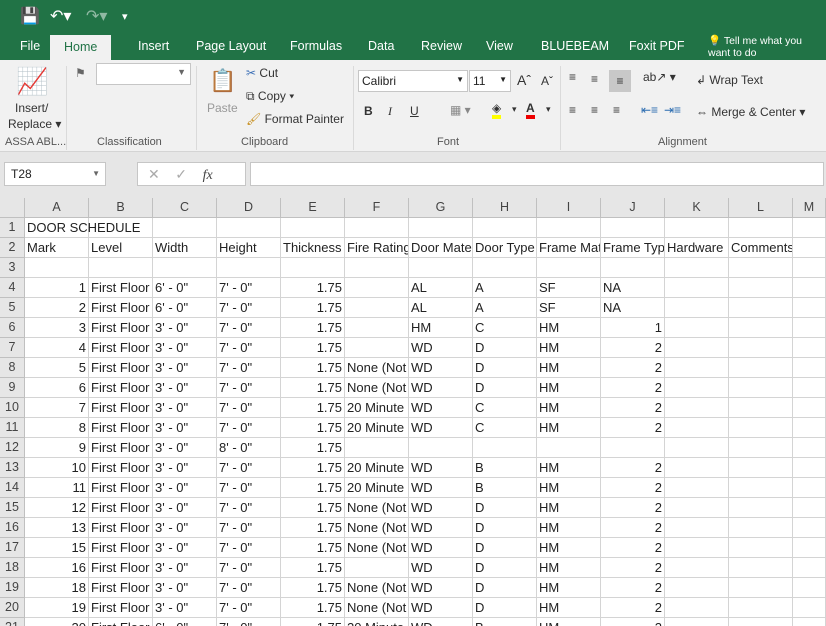  What do you see at coordinates (505, 488) in the screenshot?
I see `cell-H14: B` at bounding box center [505, 488].